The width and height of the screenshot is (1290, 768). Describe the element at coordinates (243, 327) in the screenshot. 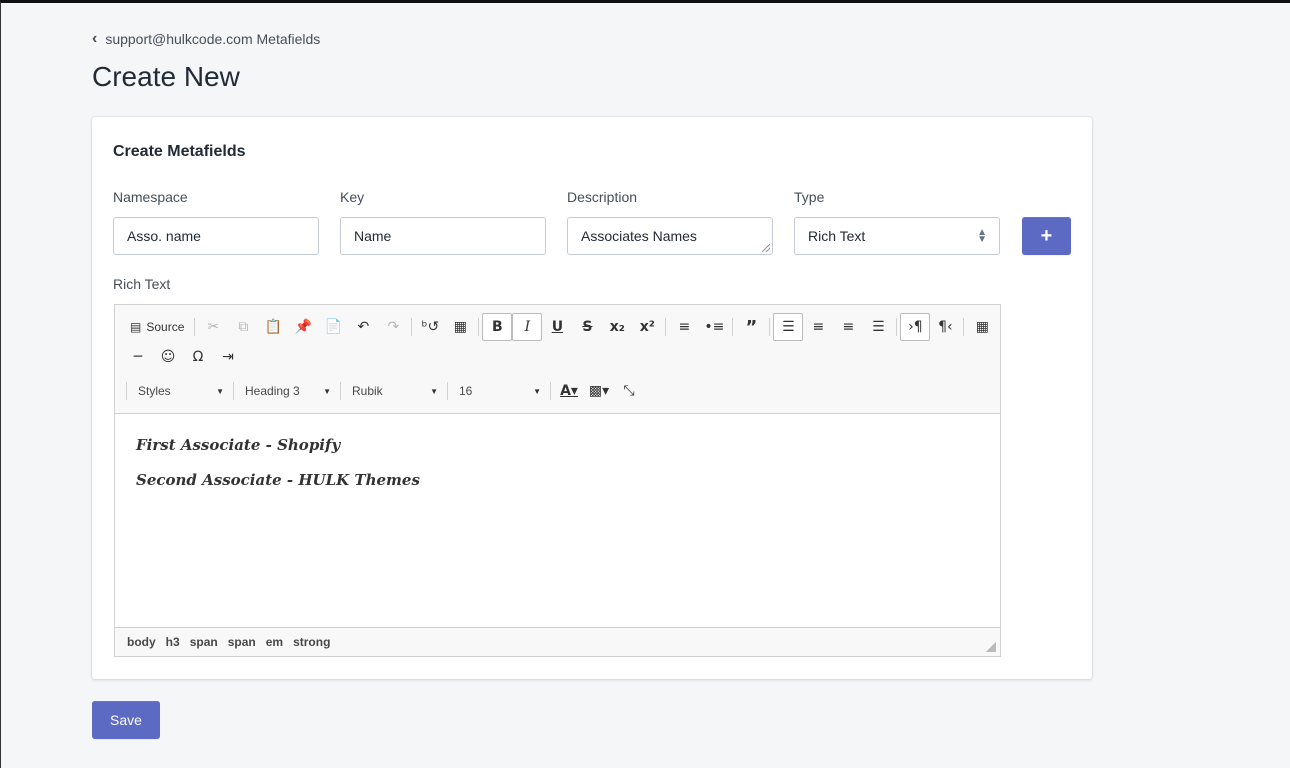

I see `copy-icon: ⧉` at that location.